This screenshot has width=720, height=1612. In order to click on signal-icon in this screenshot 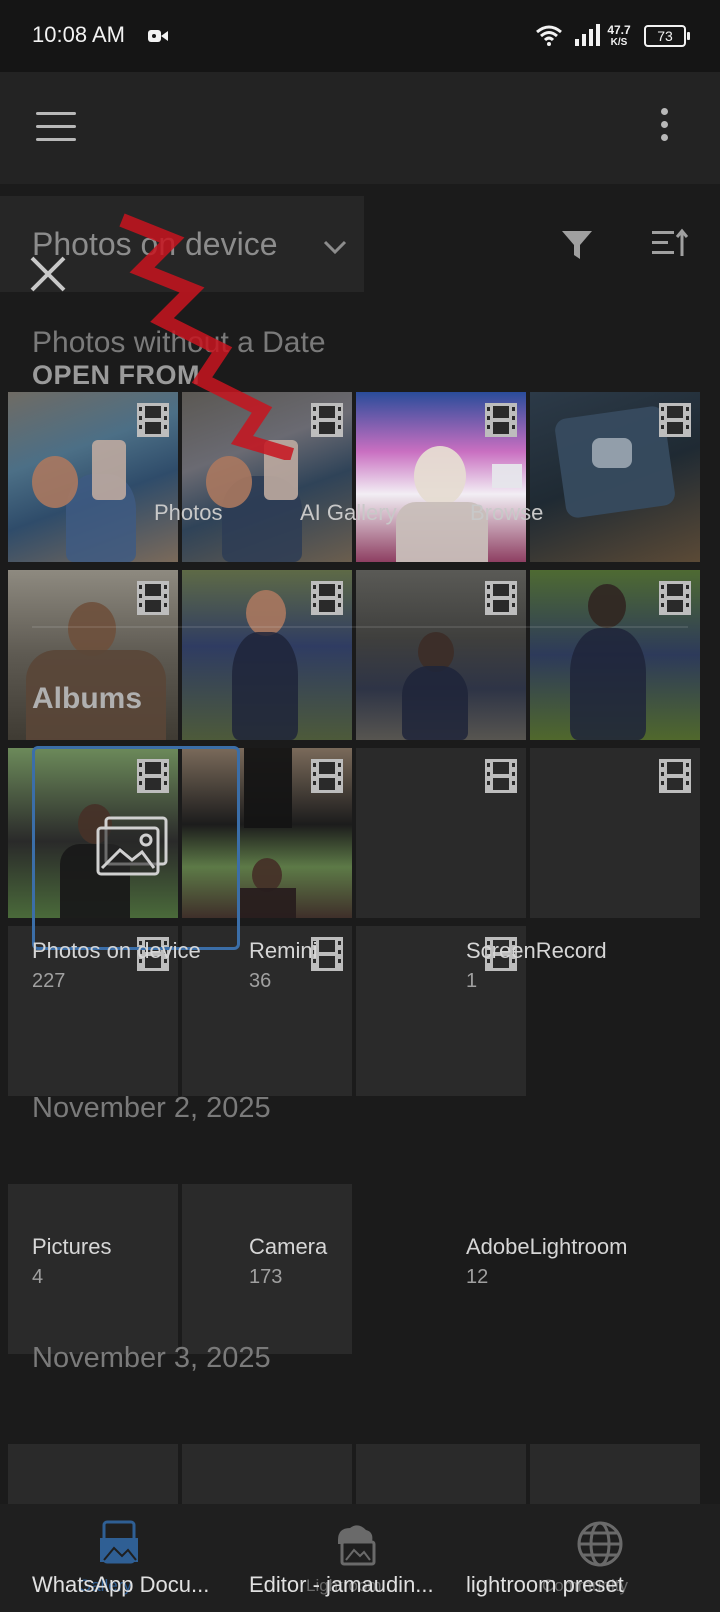, I will do `click(588, 37)`.